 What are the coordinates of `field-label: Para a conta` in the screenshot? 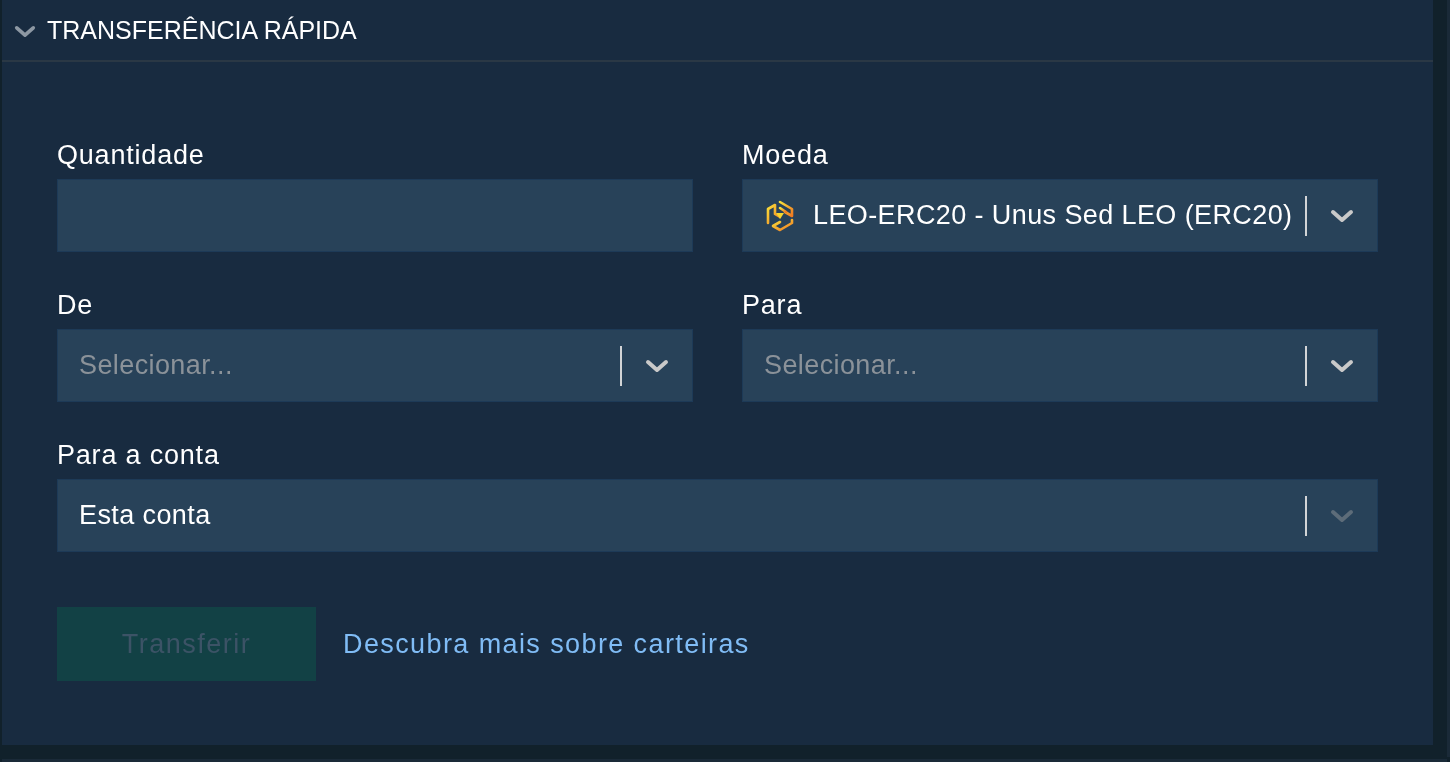 It's located at (138, 455).